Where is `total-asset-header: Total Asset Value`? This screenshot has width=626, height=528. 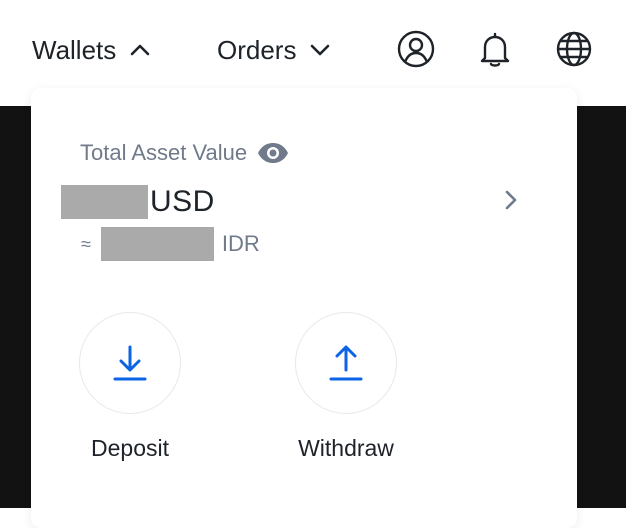 total-asset-header: Total Asset Value is located at coordinates (184, 153).